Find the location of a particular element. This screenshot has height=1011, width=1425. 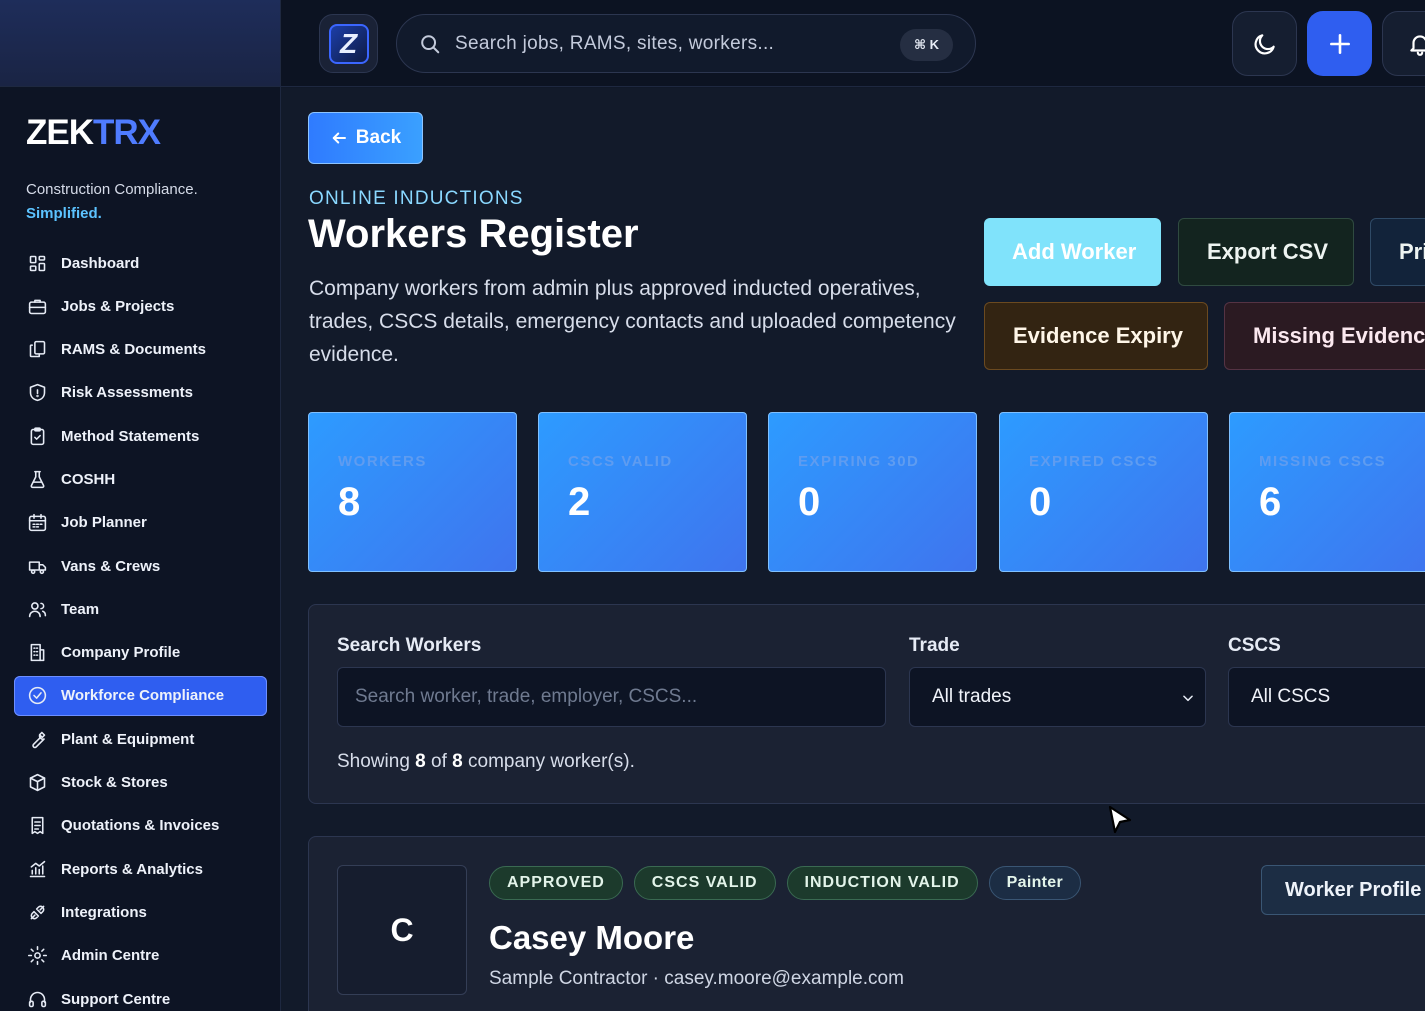

global-search: Search jobs, RAMS, sites, workers... ⌘ K is located at coordinates (686, 43).